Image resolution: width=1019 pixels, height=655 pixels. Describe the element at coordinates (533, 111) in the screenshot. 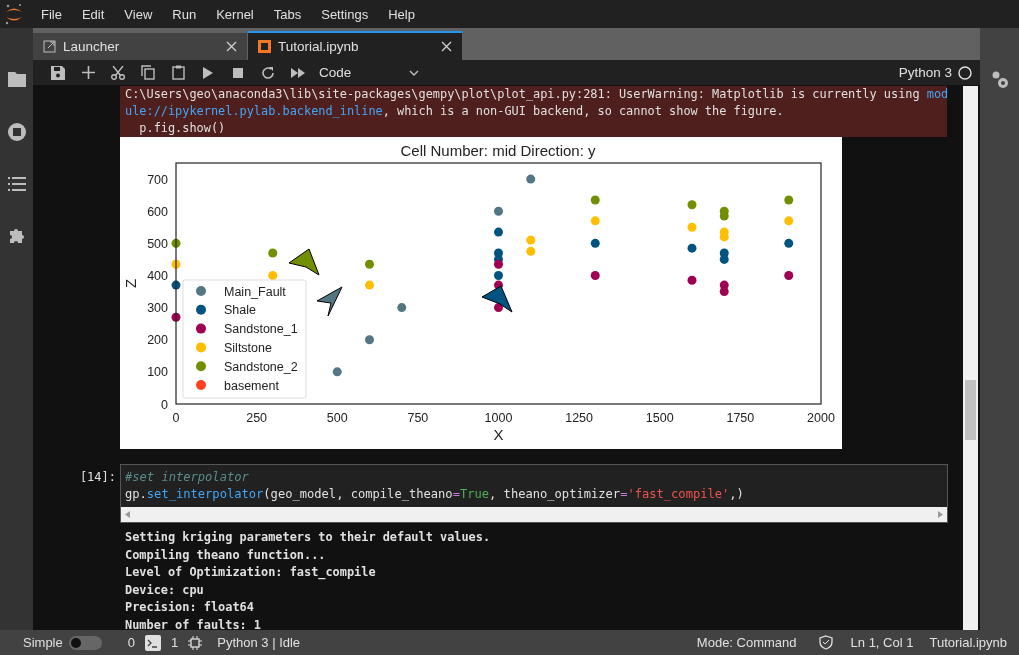

I see `error-output: C:\Users\geo\anaconda3\lib\site-packages\gempy\plot\plot_api.py:281: UserWarning: Matplotlib is currently using mod ule://ipykernel.pylab.backend_inline, which is a non-GUI backend, so cannot show the figure. p.fig.show()` at that location.